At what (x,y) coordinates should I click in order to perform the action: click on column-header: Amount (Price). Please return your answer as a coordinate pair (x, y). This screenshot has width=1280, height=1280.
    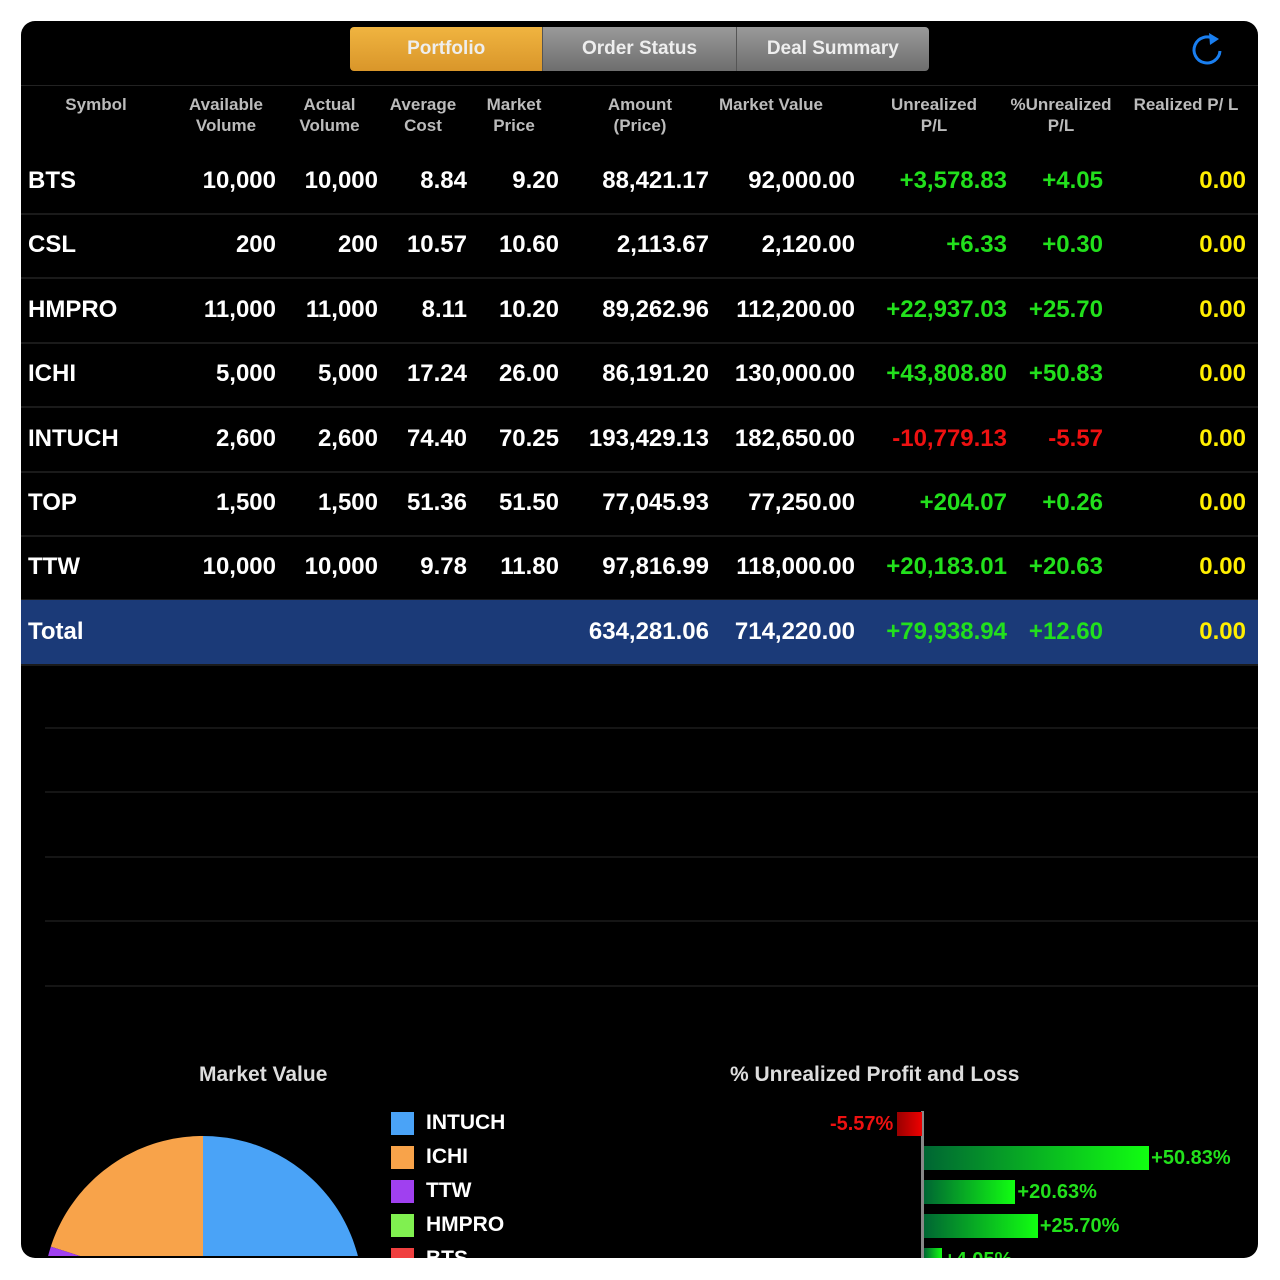
    Looking at the image, I should click on (640, 115).